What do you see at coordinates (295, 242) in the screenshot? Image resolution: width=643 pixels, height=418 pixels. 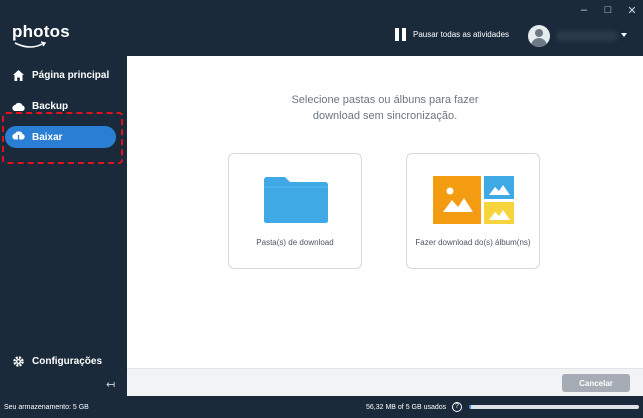 I see `download-folders-label: Pasta(s) de download` at bounding box center [295, 242].